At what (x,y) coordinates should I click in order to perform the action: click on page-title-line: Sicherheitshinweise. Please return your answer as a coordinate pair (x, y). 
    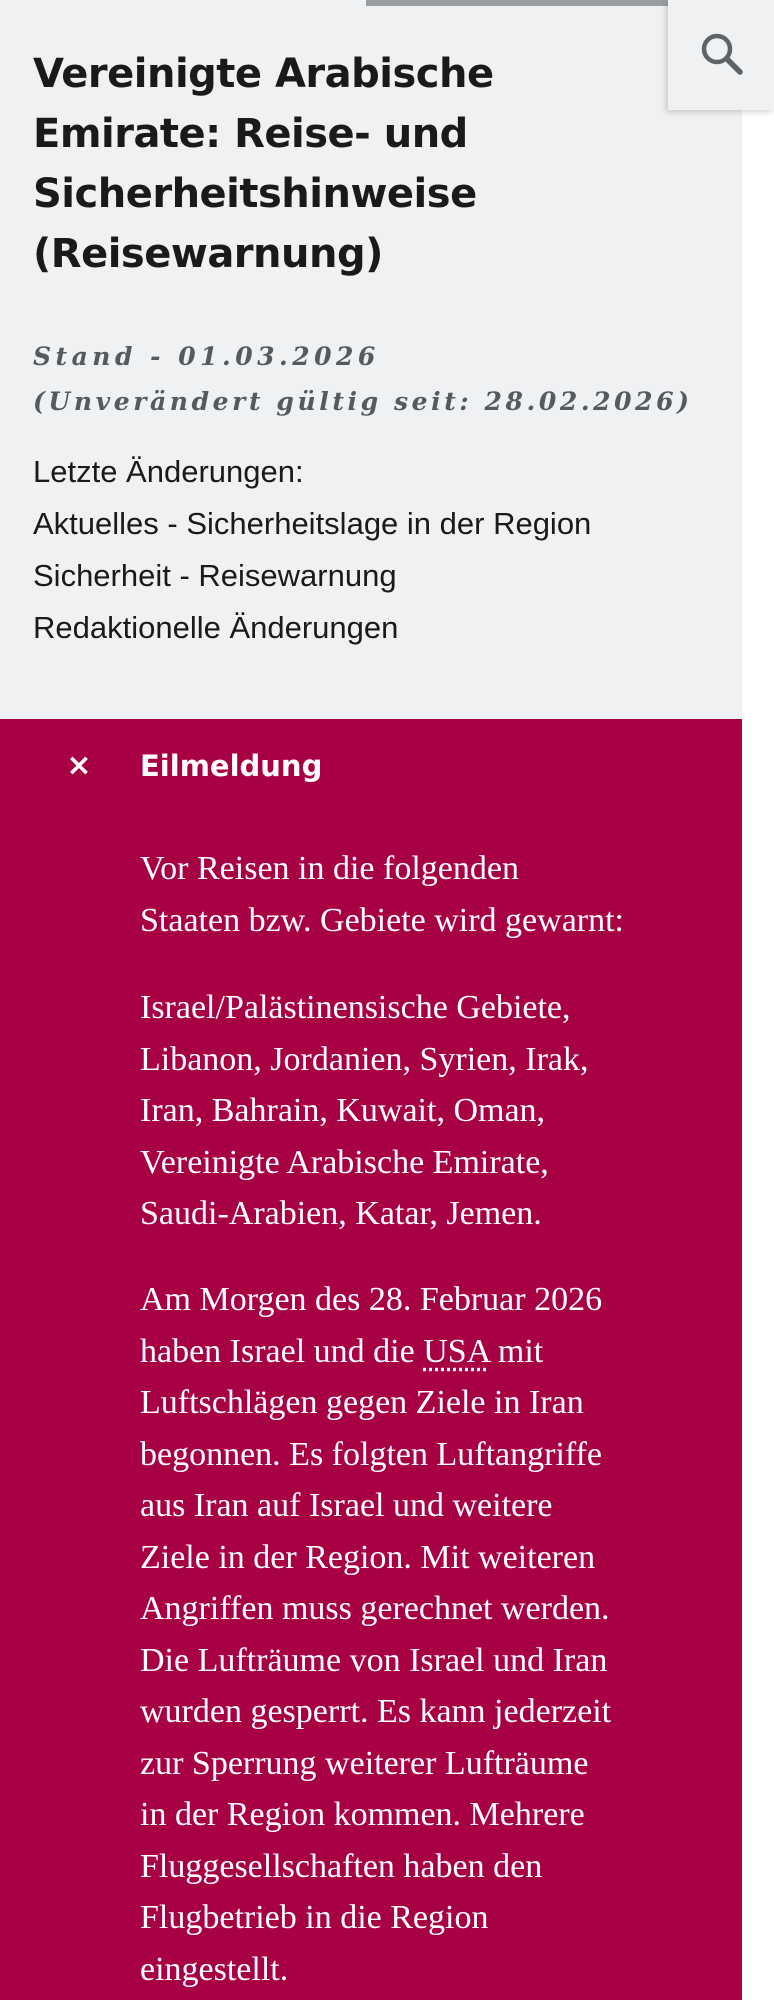
    Looking at the image, I should click on (255, 194).